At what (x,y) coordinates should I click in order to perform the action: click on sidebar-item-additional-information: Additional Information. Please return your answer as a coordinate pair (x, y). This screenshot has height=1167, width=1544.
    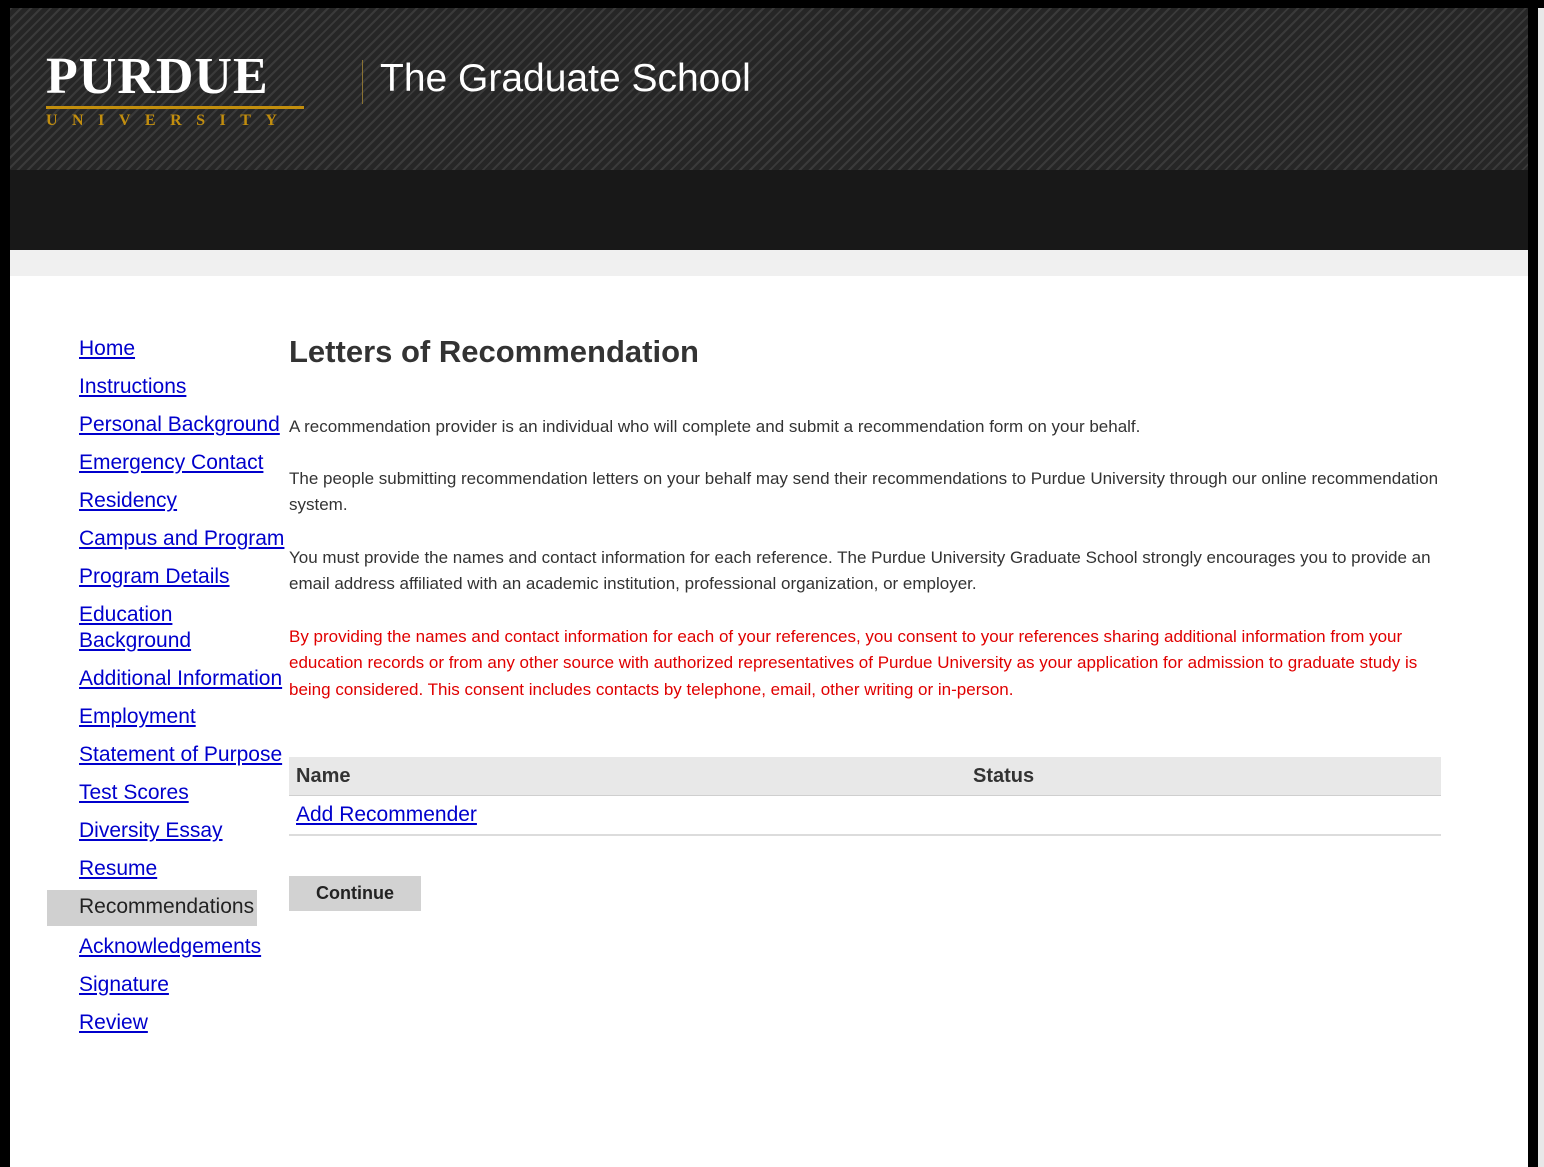
    Looking at the image, I should click on (167, 679).